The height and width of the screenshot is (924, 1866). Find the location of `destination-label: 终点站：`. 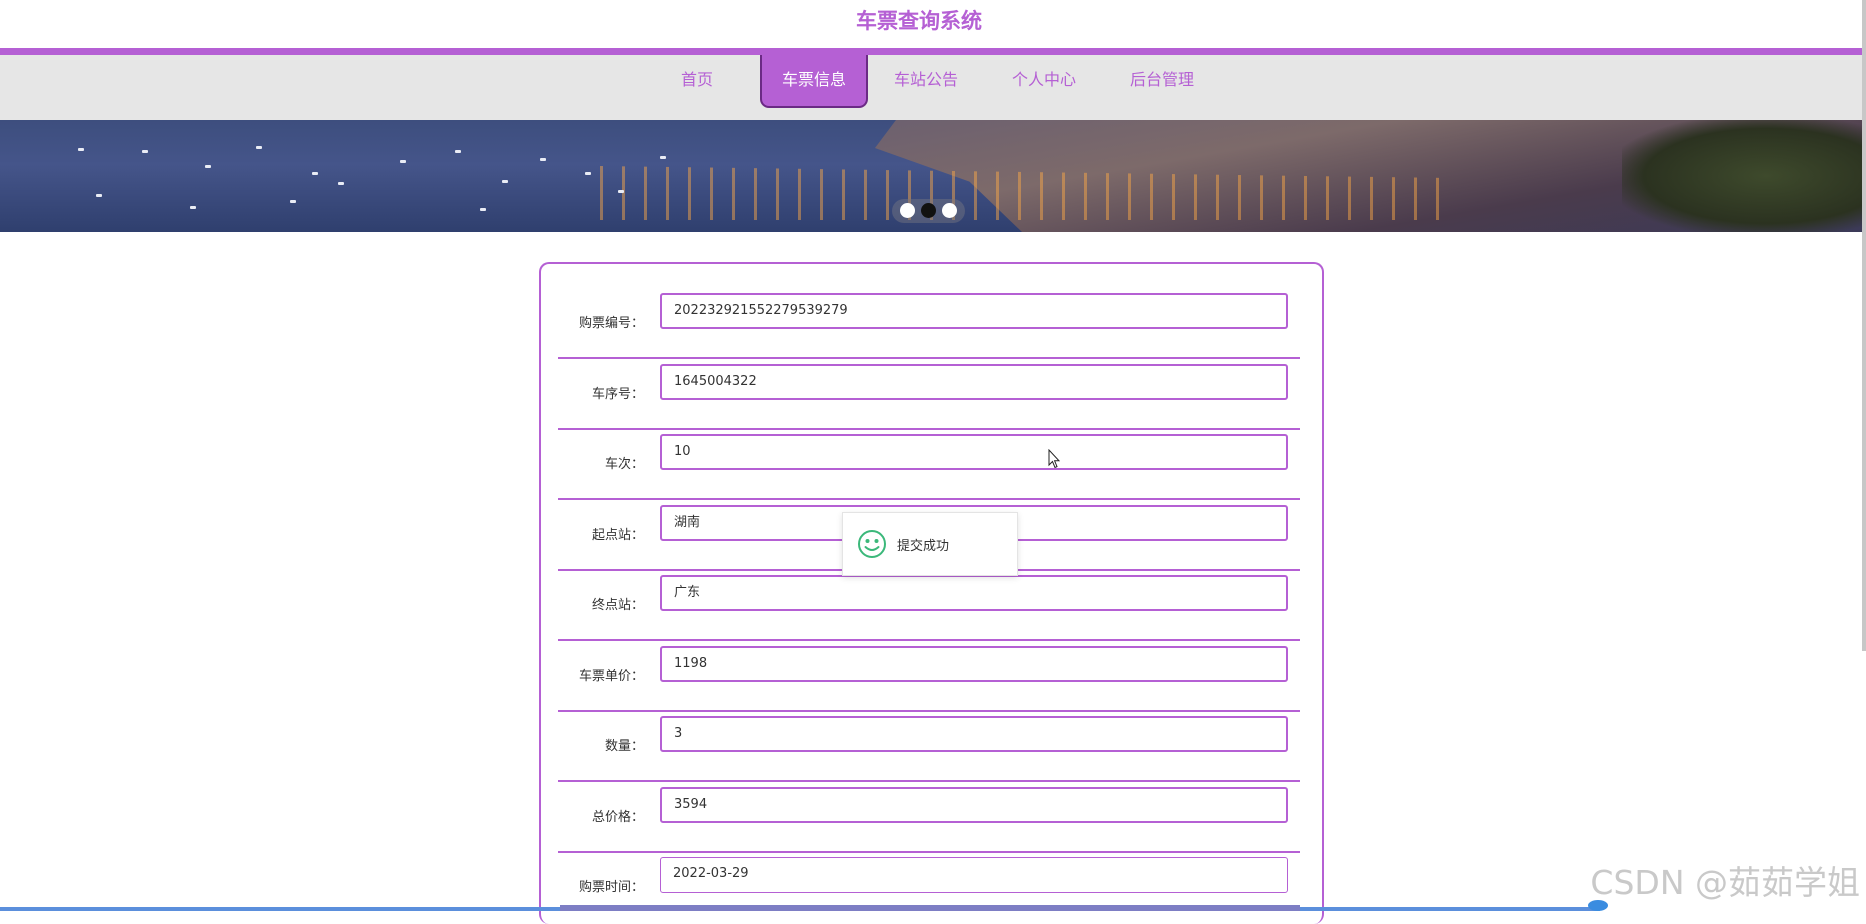

destination-label: 终点站： is located at coordinates (617, 605).